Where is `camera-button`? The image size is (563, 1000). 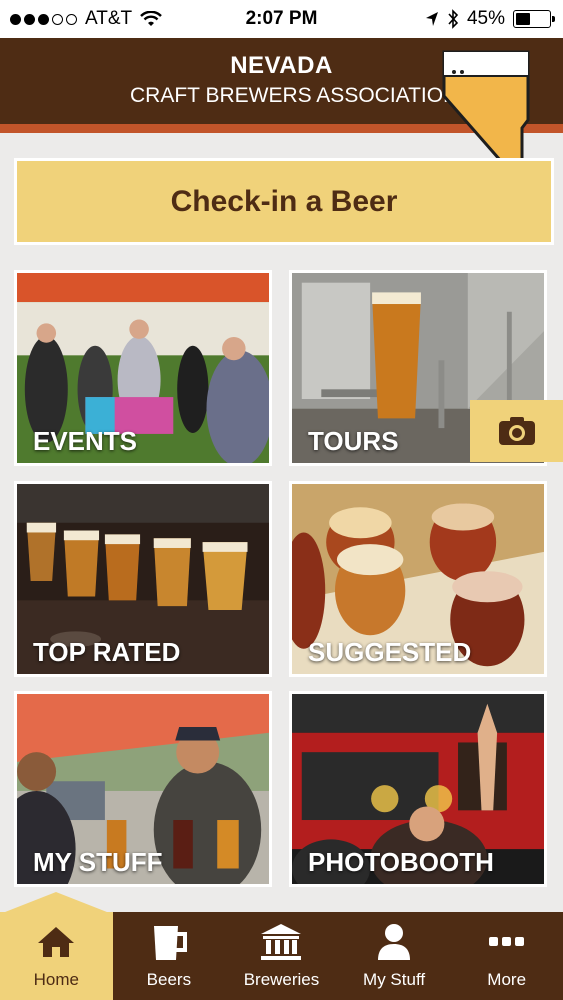
camera-button is located at coordinates (516, 431).